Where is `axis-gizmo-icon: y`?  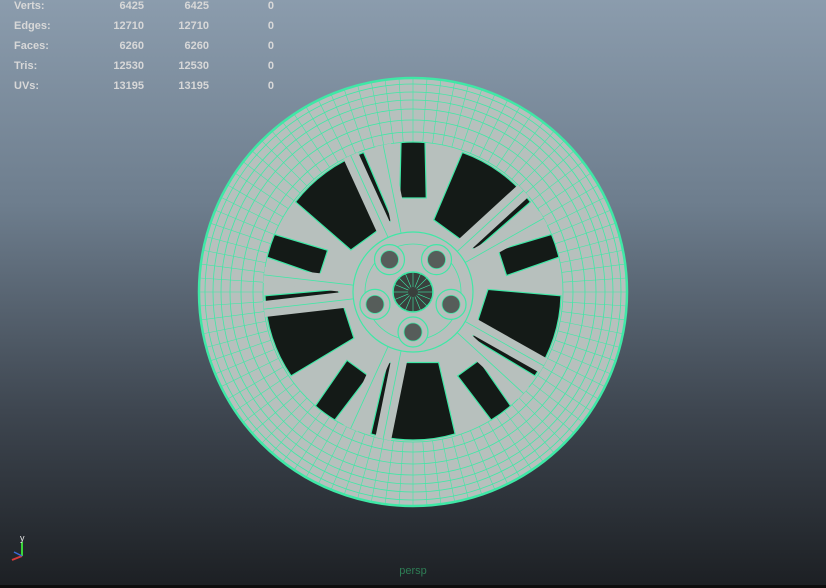
axis-gizmo-icon: y is located at coordinates (18, 547).